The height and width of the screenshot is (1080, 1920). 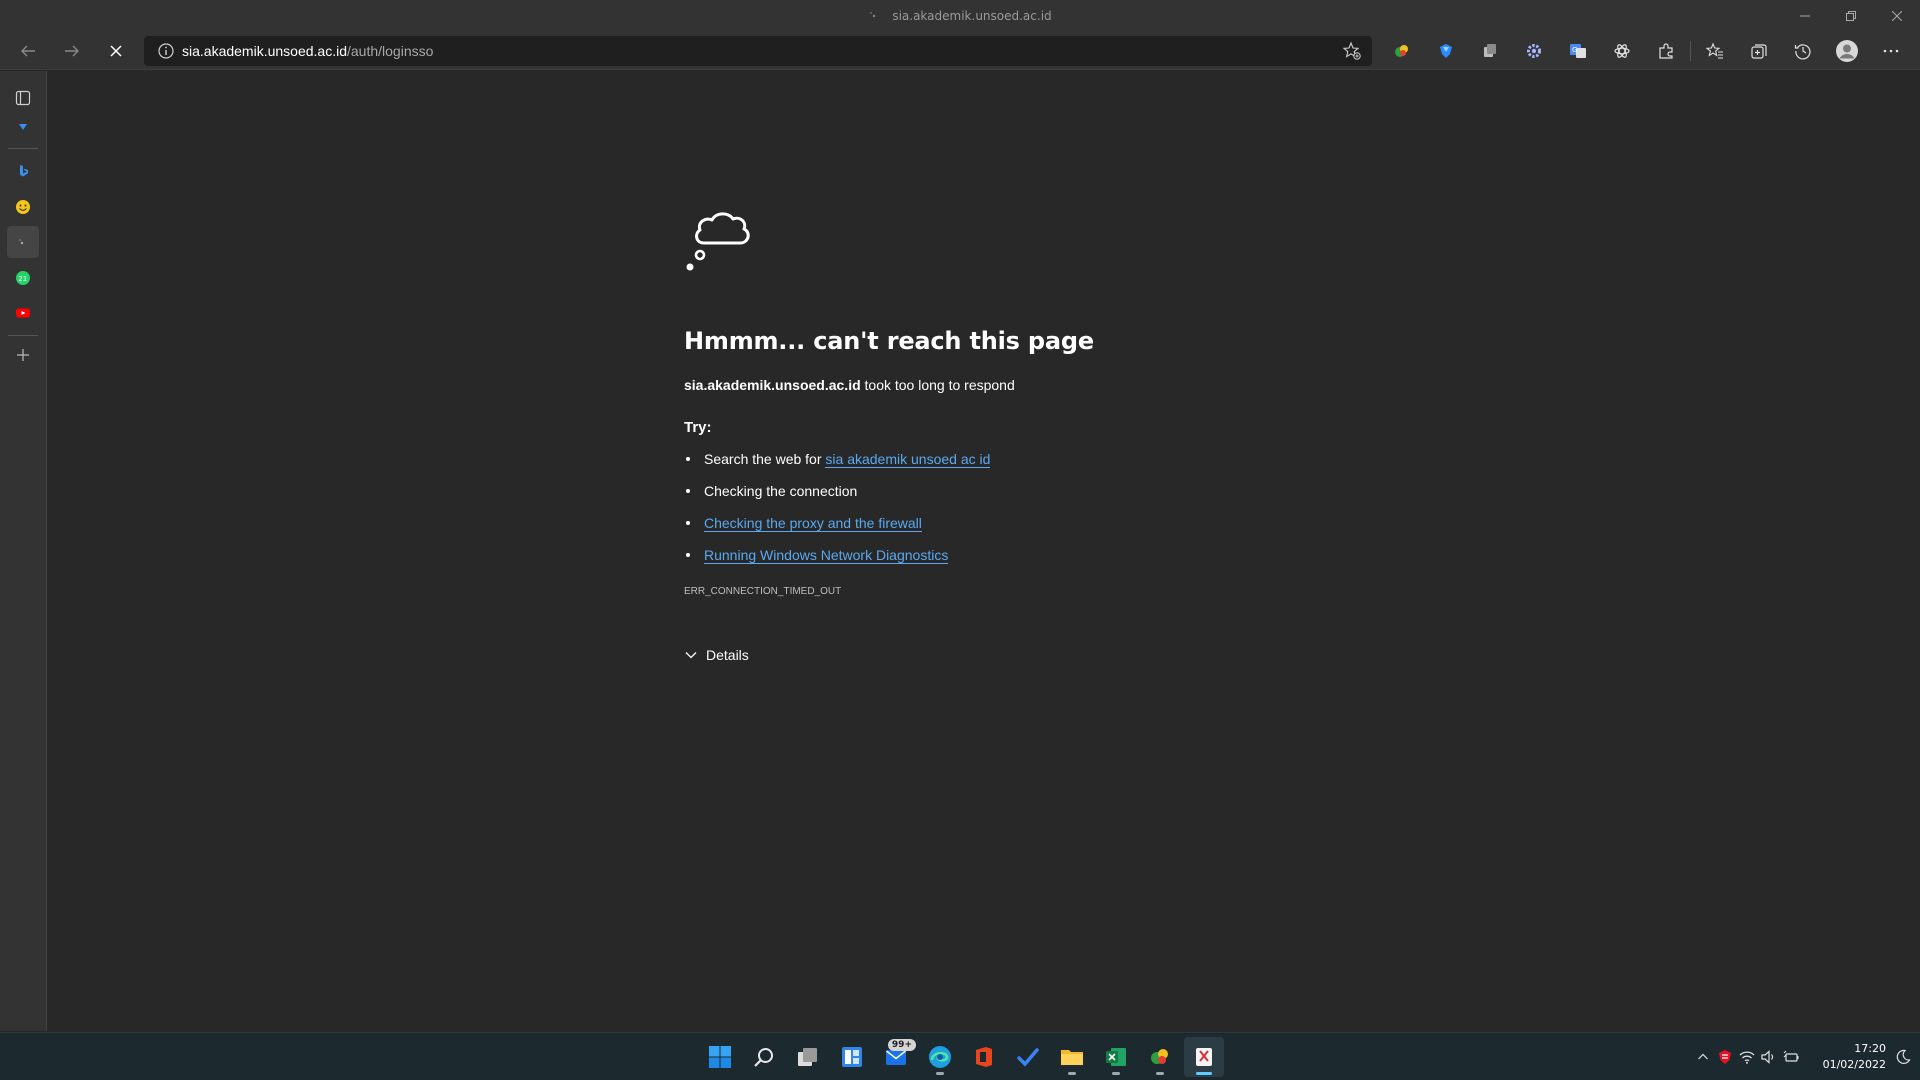 I want to click on translate-icon: G, so click(x=1578, y=51).